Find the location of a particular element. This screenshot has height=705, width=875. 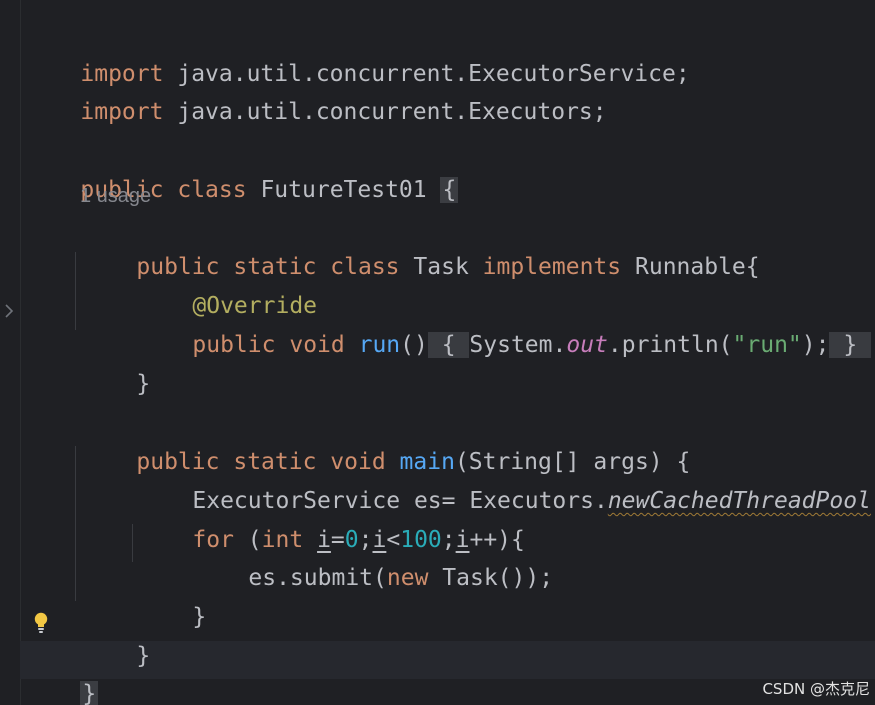

code-line-main-close: } is located at coordinates (115, 637).